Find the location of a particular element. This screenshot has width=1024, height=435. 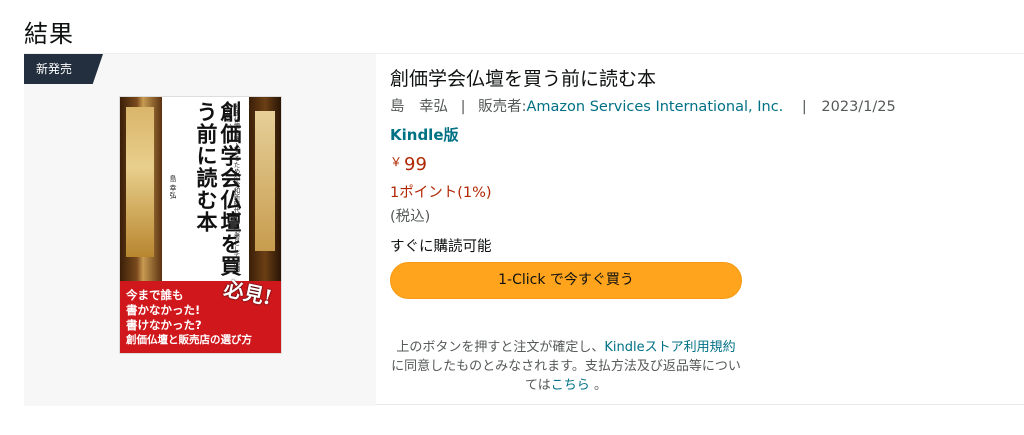

publication-date: 2023/1/25 is located at coordinates (858, 107).